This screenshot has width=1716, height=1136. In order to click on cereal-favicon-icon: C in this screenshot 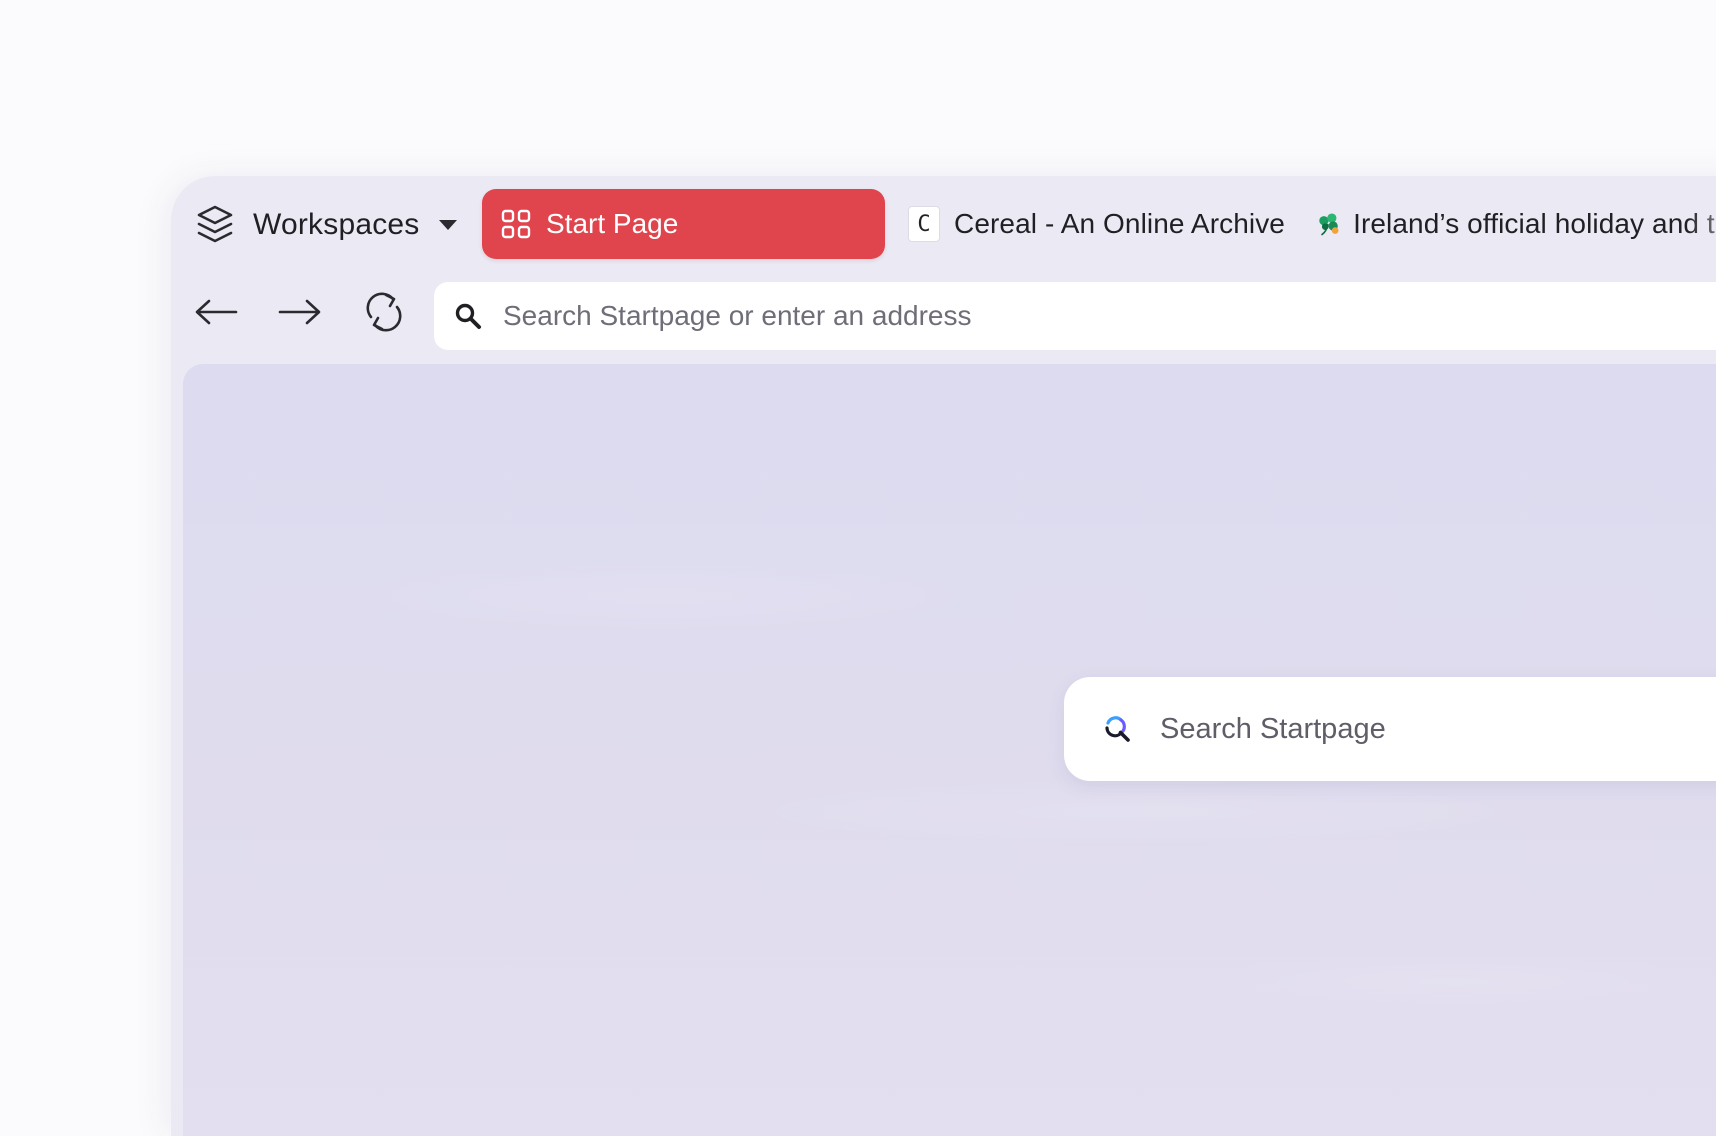, I will do `click(924, 224)`.